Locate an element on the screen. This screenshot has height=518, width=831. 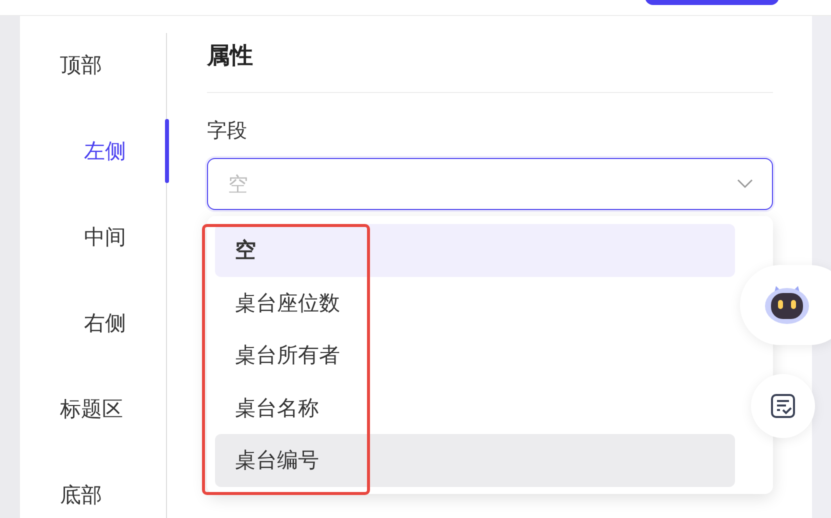
dropdown-option: 桌台座位数 is located at coordinates (475, 302).